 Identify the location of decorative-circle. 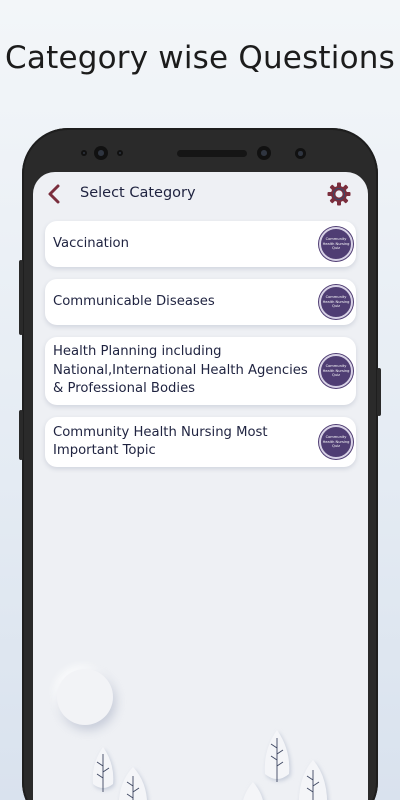
(85, 697).